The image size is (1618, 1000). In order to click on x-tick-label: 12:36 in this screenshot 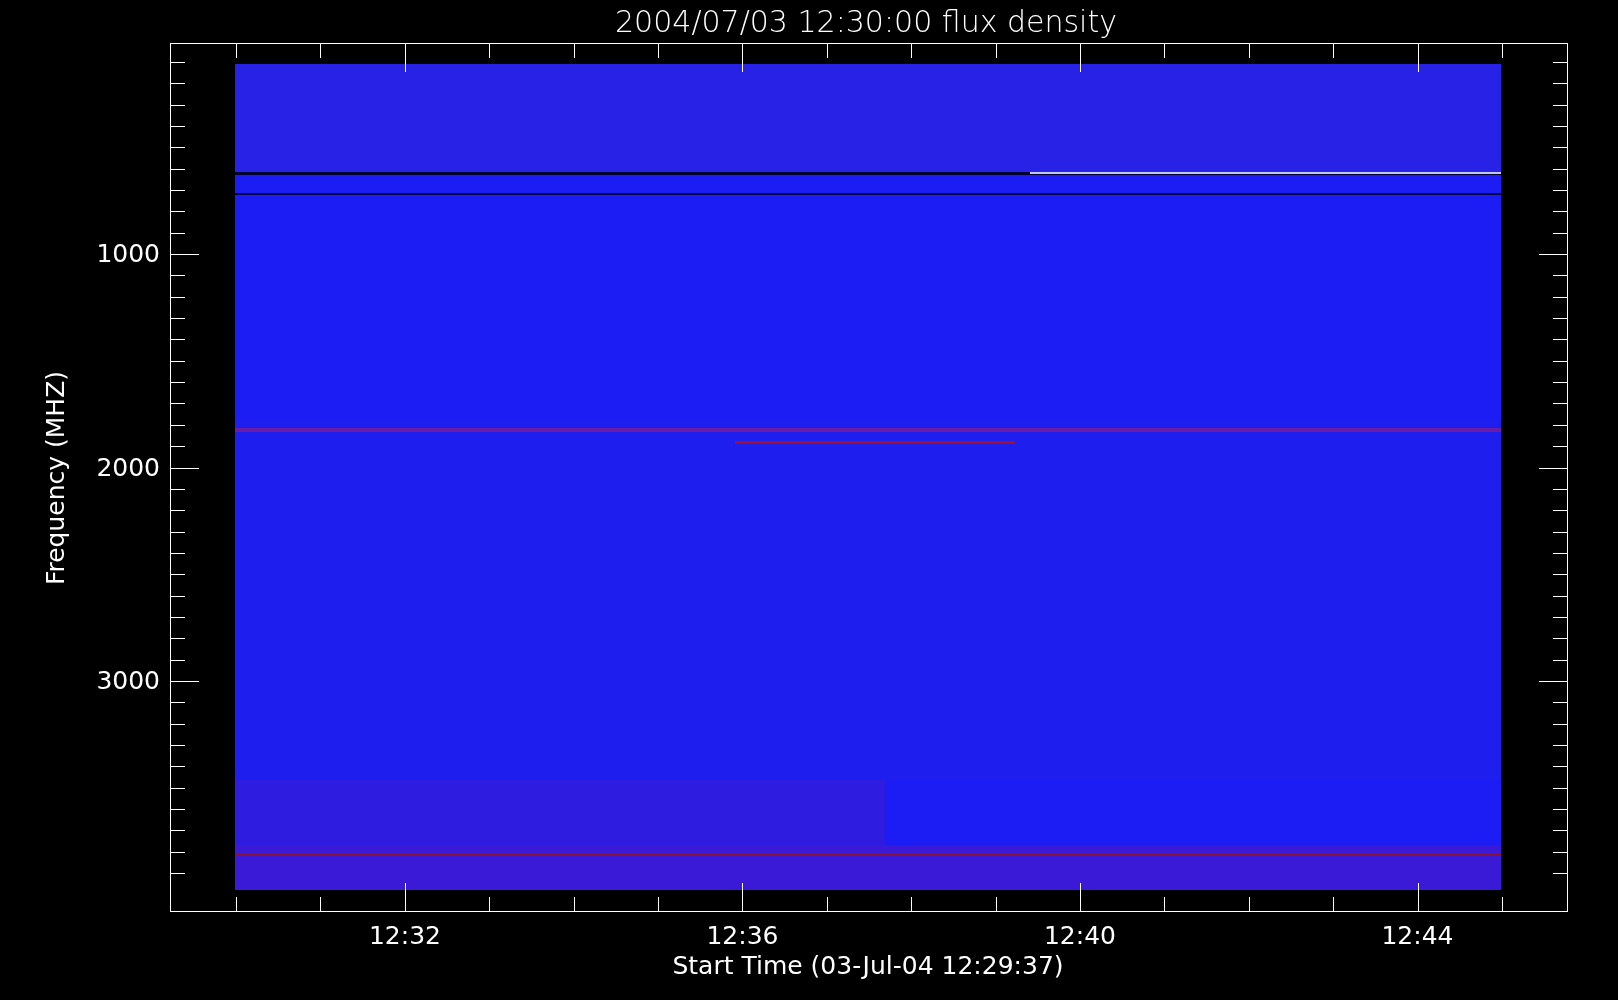, I will do `click(742, 935)`.